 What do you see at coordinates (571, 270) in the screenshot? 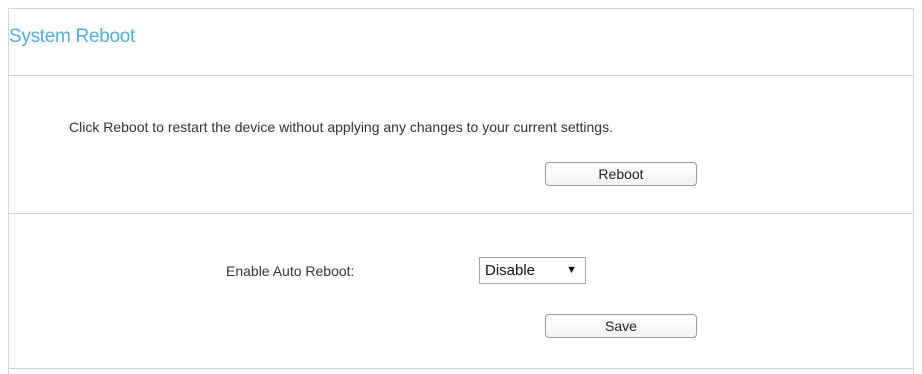
I see `chevron-down-icon: ▼` at bounding box center [571, 270].